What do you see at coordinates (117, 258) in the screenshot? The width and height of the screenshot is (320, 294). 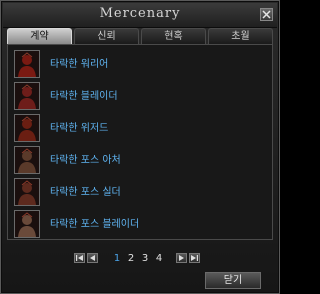 I see `page-number: 1` at bounding box center [117, 258].